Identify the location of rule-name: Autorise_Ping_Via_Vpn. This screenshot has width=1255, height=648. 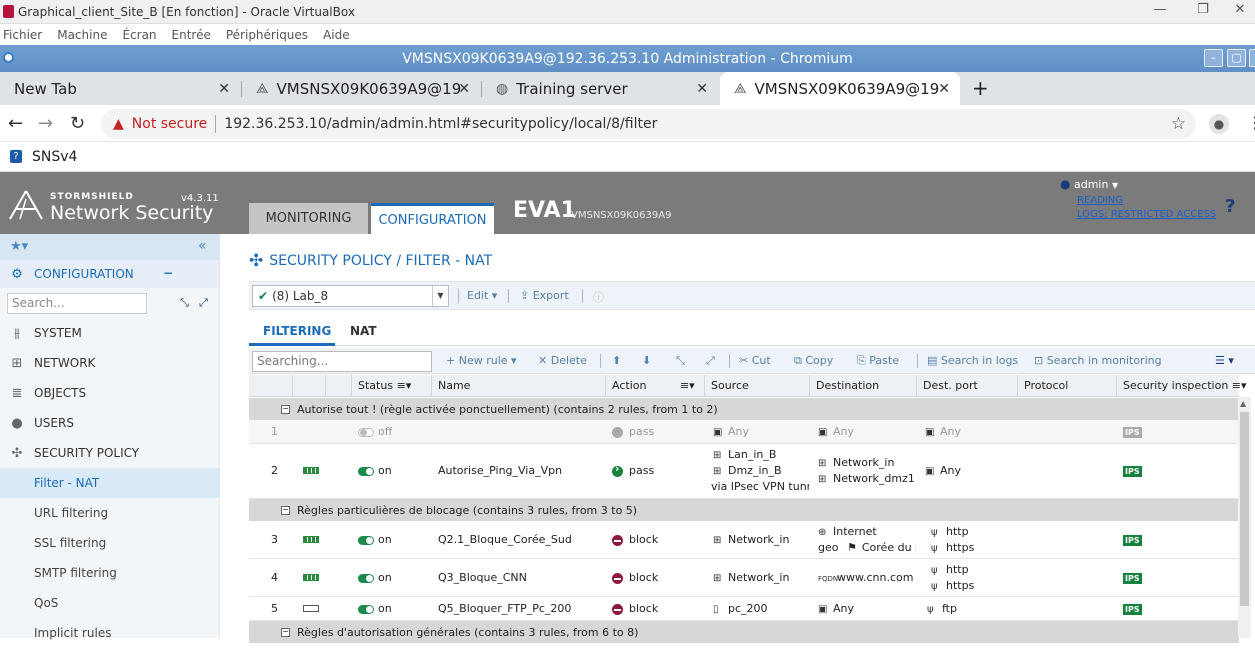
(500, 470).